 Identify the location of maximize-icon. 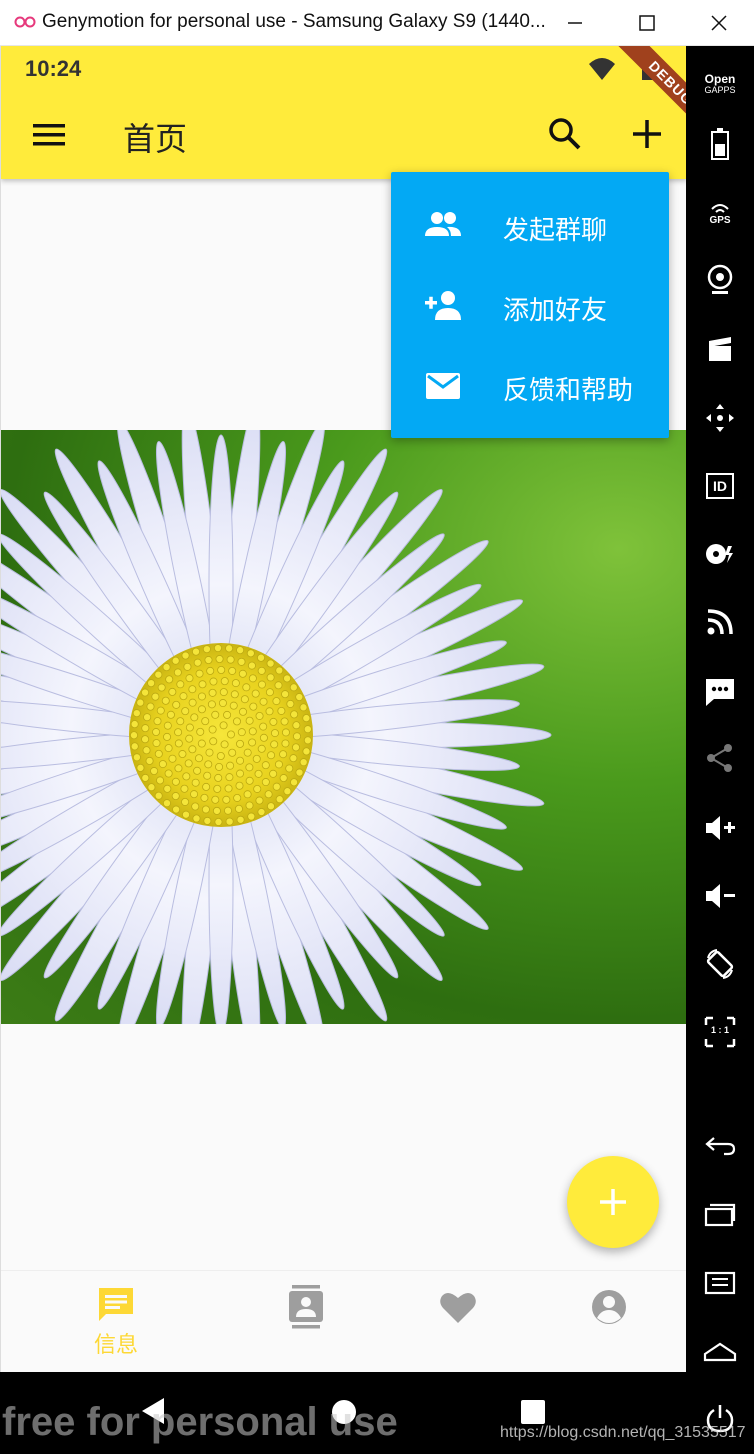
(647, 23).